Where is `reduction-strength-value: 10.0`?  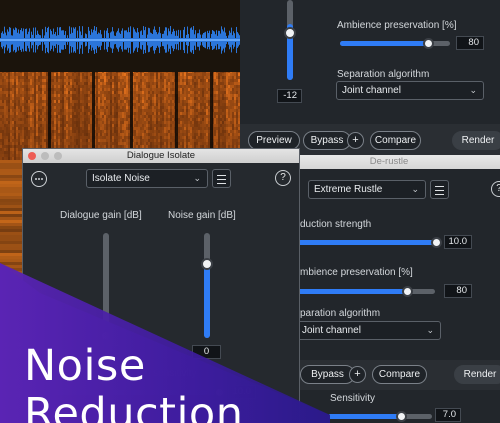
reduction-strength-value: 10.0 is located at coordinates (458, 242).